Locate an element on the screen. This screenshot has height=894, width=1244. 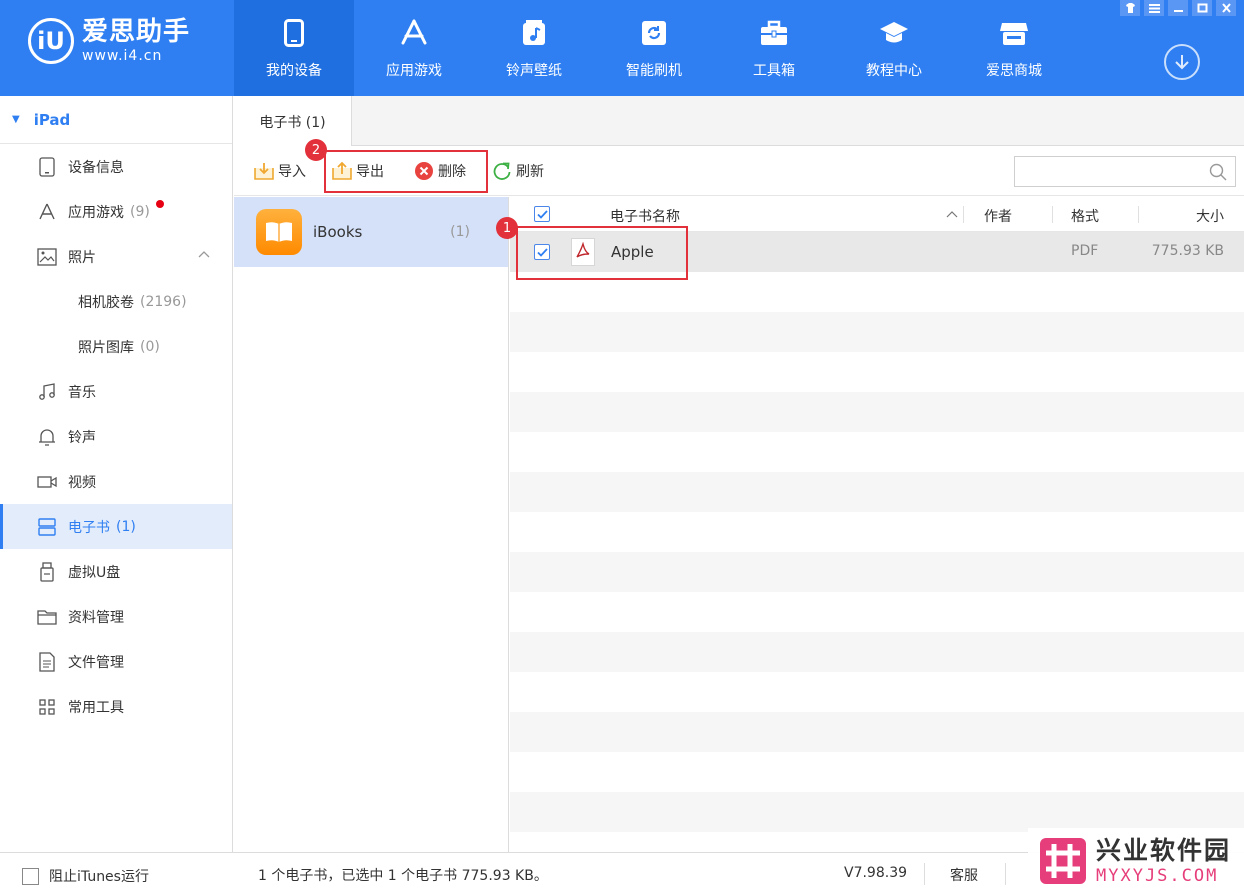
nav-apps-games: 应用游戏 is located at coordinates (414, 48).